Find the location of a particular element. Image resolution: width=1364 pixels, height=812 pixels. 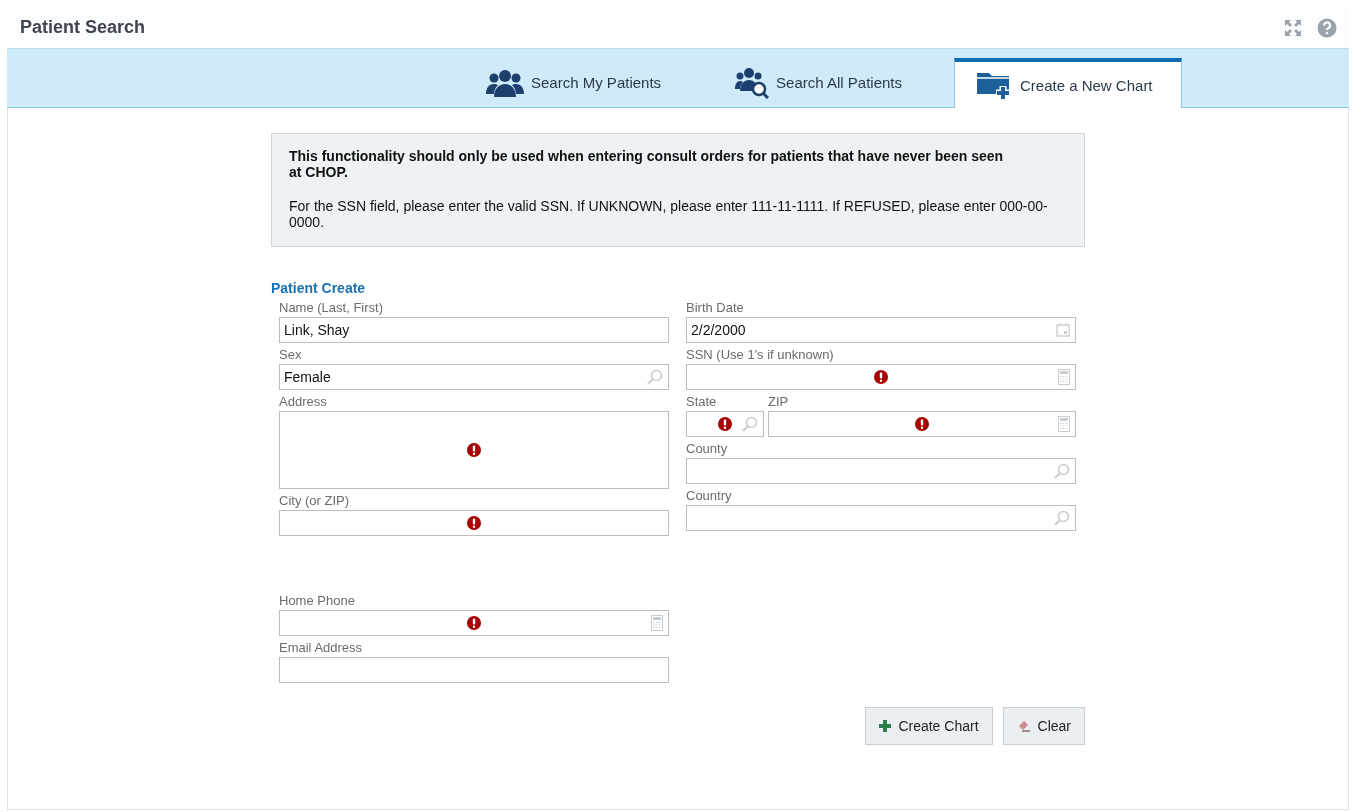

input-field: Female is located at coordinates (474, 377).